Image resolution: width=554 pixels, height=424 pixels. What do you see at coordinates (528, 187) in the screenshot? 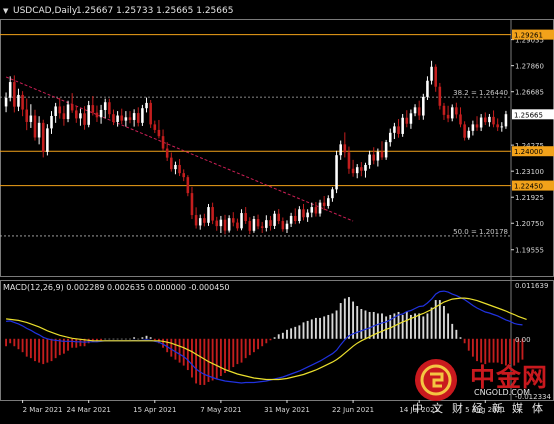
I see `level-price-label: 1.22450` at bounding box center [528, 187].